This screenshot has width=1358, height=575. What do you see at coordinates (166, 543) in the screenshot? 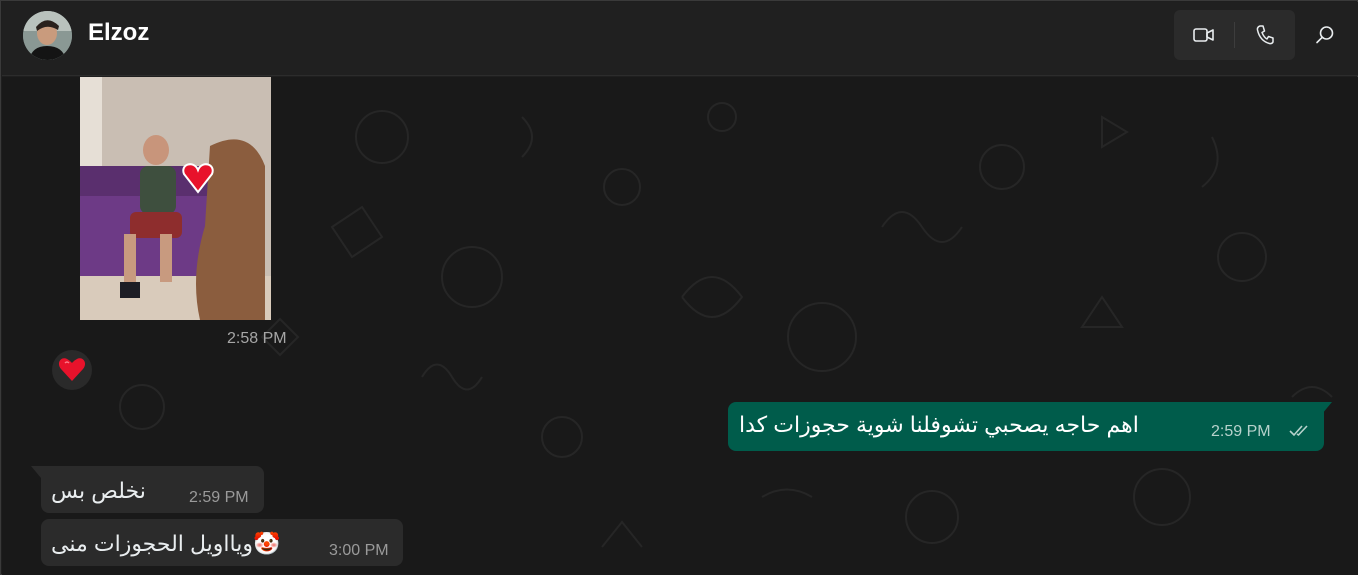
I see `message-text: ويااويل الحجوزات منى🤡` at bounding box center [166, 543].